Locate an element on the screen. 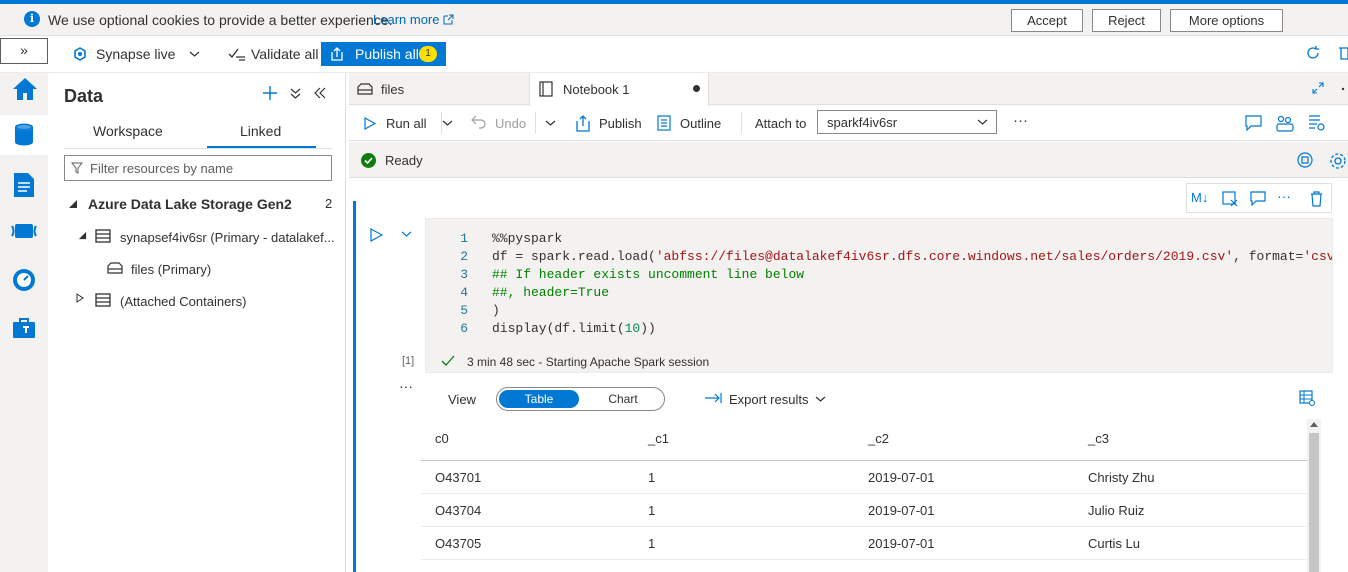 The width and height of the screenshot is (1348, 572). collapsed-triangle-icon is located at coordinates (80, 298).